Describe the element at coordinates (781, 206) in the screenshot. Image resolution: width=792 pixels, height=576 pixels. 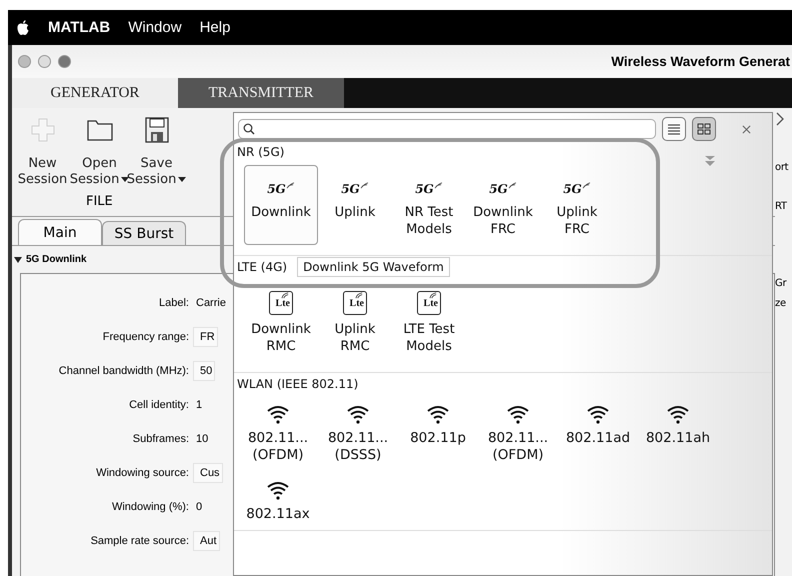
I see `toolstrip-label: RT` at that location.